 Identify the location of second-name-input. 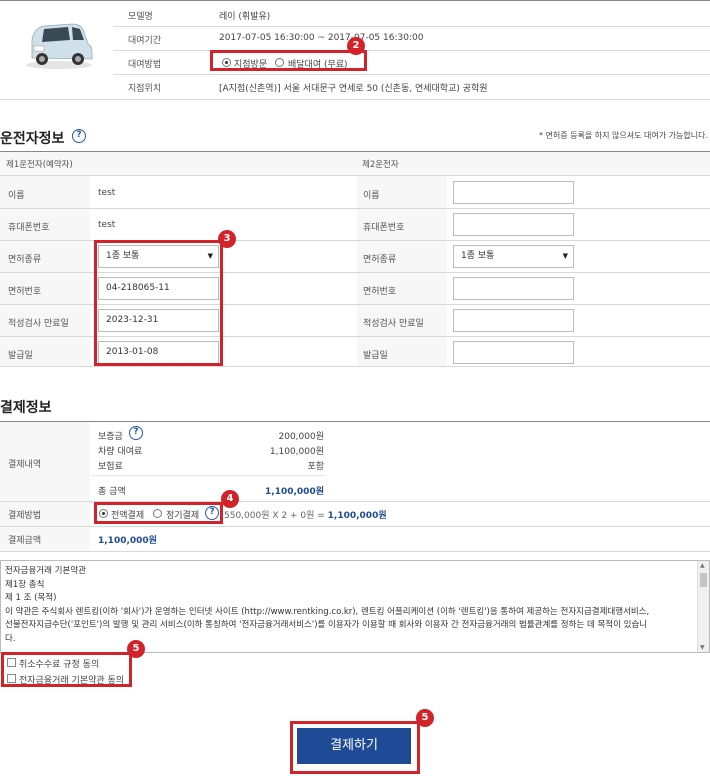
(513, 192).